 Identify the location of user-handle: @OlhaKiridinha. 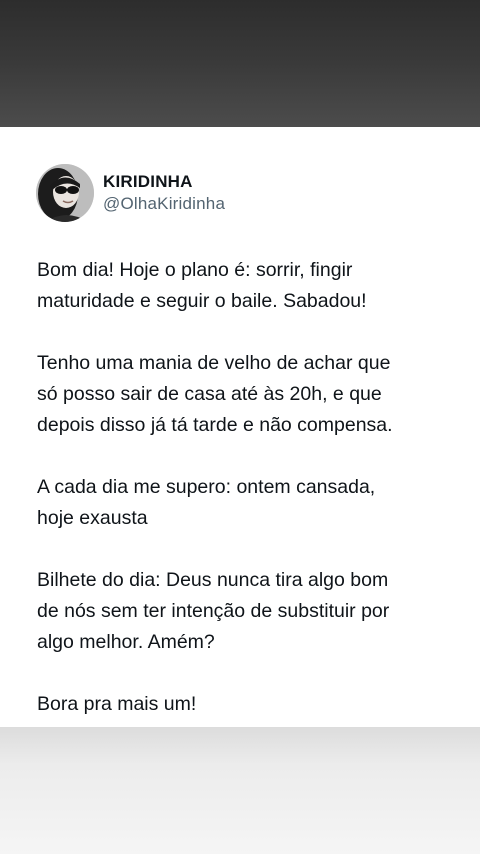
(164, 204).